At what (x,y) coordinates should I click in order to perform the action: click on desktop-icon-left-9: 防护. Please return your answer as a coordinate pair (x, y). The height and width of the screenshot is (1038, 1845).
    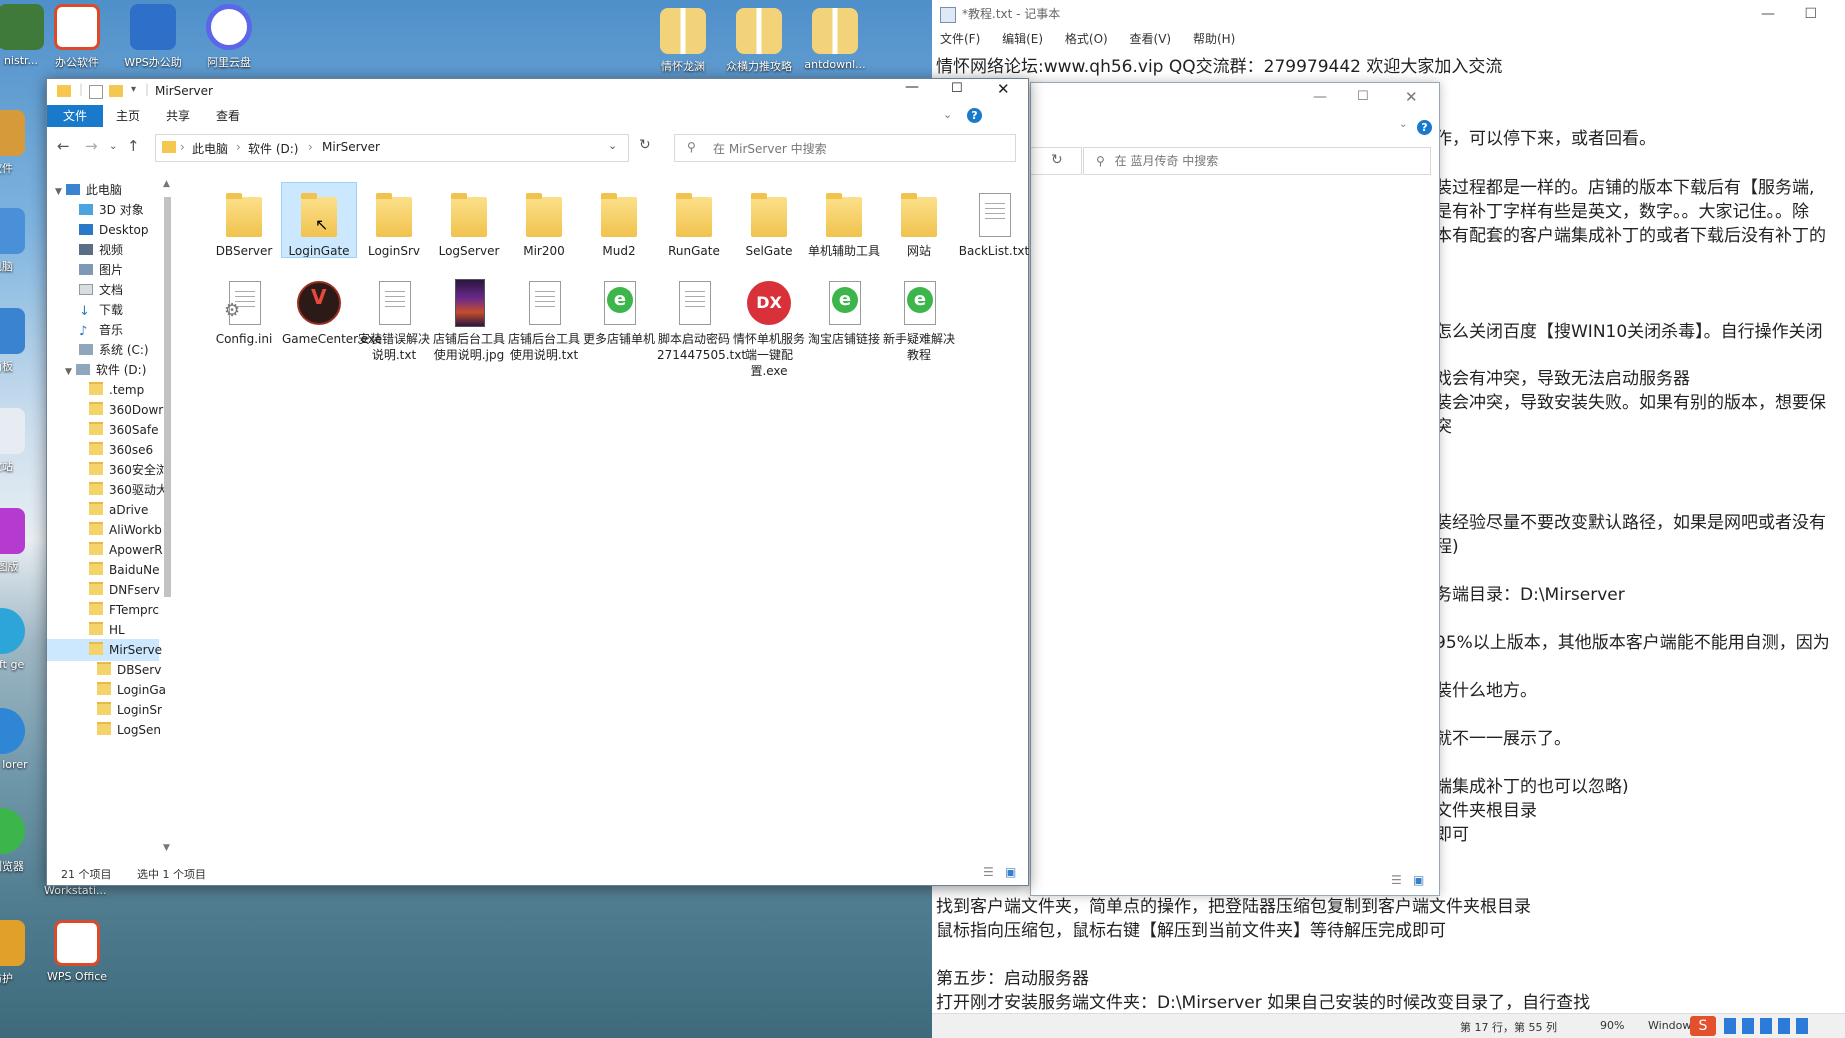
    Looking at the image, I should click on (16, 953).